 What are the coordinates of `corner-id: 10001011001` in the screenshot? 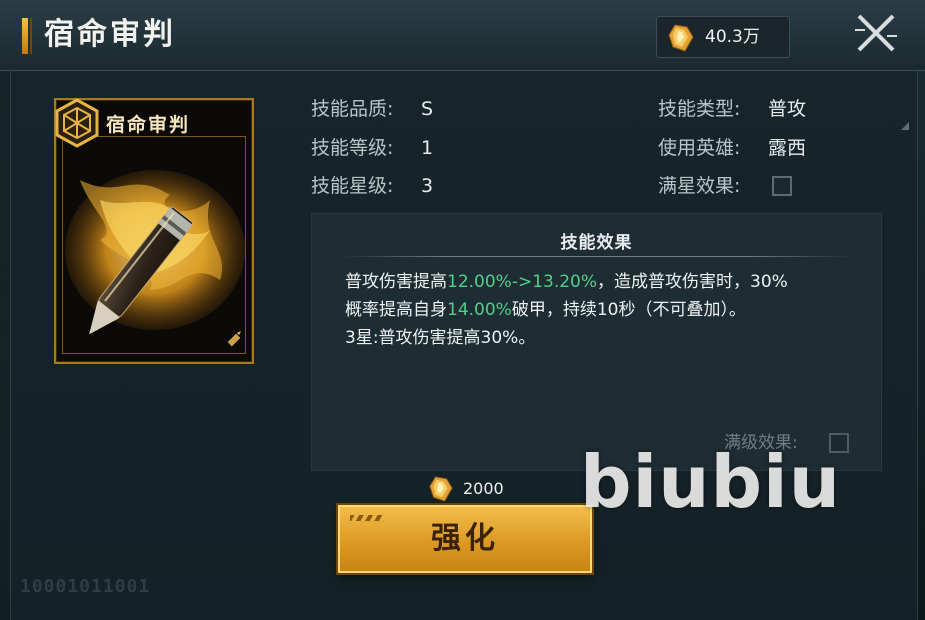 It's located at (85, 586).